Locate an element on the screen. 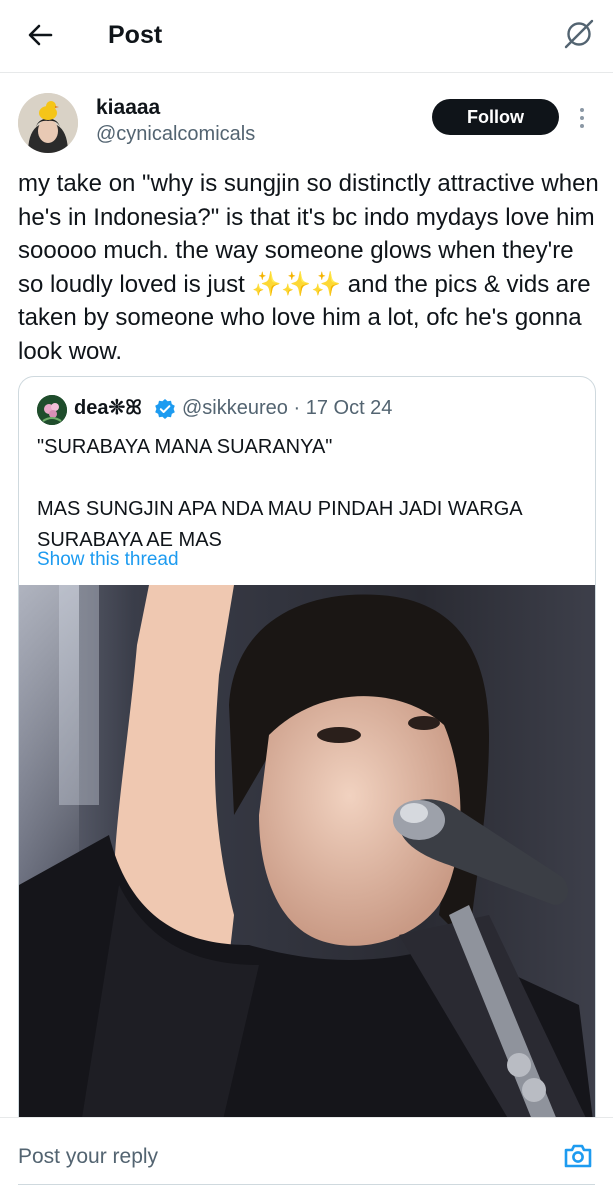 The width and height of the screenshot is (613, 1201). back-button is located at coordinates (40, 35).